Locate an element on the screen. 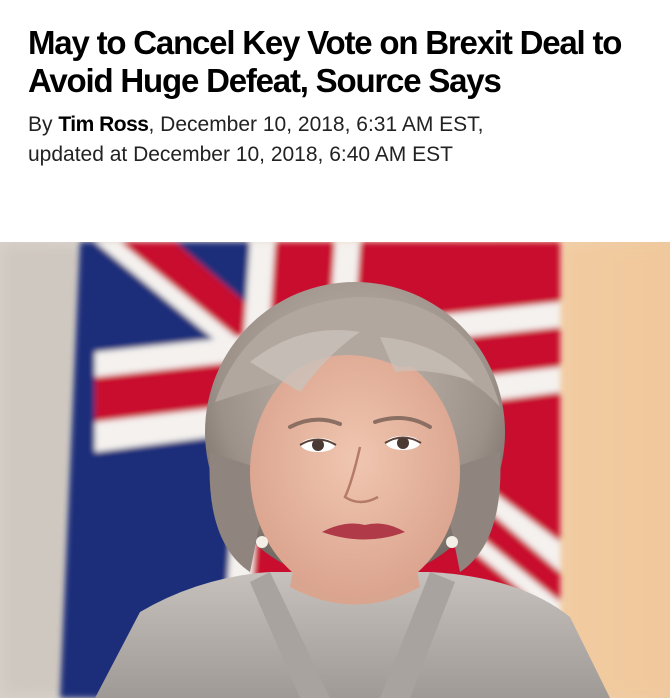  byline-prefix: By is located at coordinates (43, 124).